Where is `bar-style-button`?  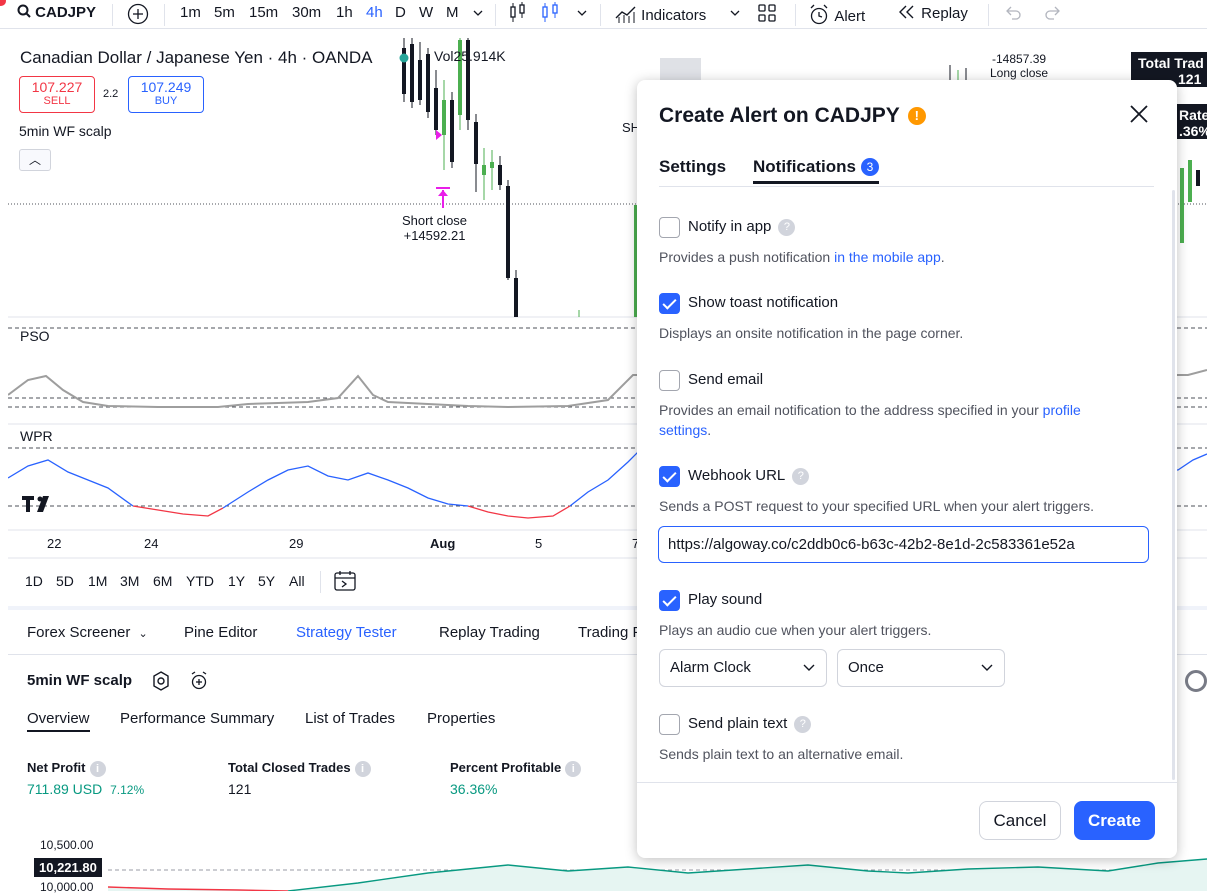 bar-style-button is located at coordinates (518, 15).